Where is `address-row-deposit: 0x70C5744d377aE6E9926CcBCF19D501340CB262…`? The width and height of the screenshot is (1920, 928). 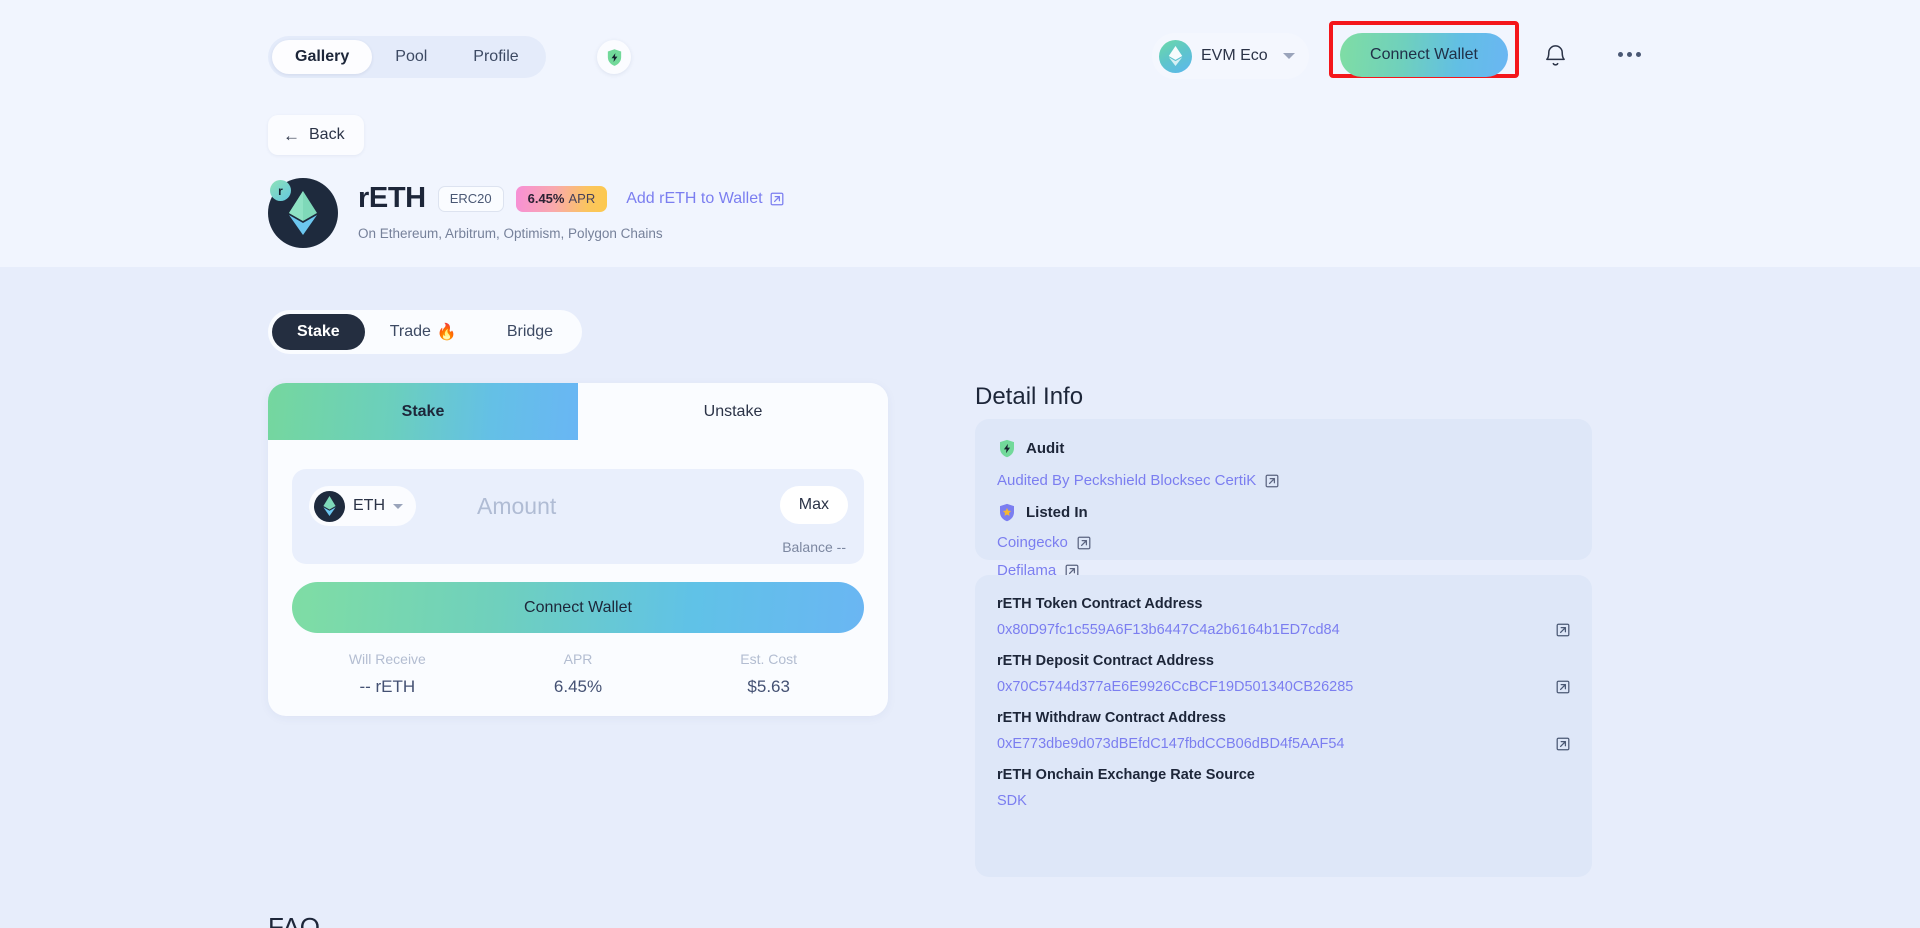 address-row-deposit: 0x70C5744d377aE6E9926CcBCF19D501340CB262… is located at coordinates (1283, 687).